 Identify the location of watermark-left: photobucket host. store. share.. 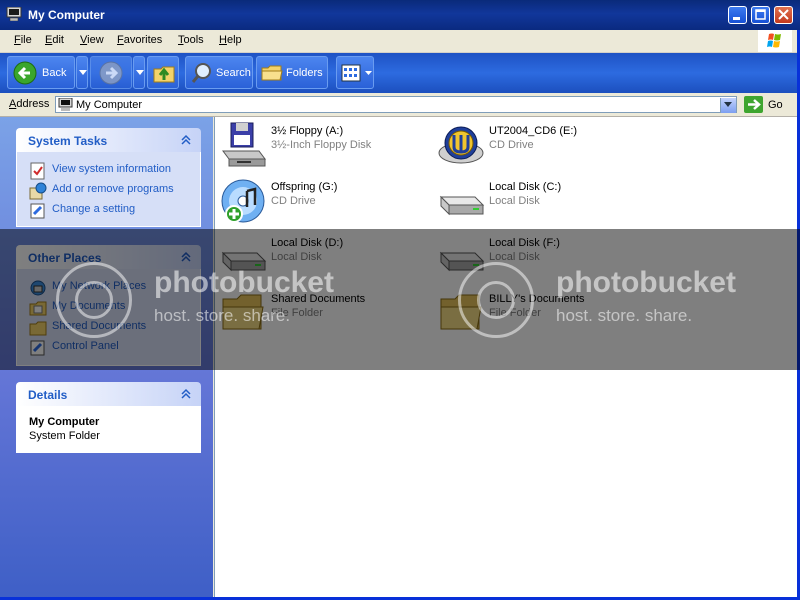
(226, 301).